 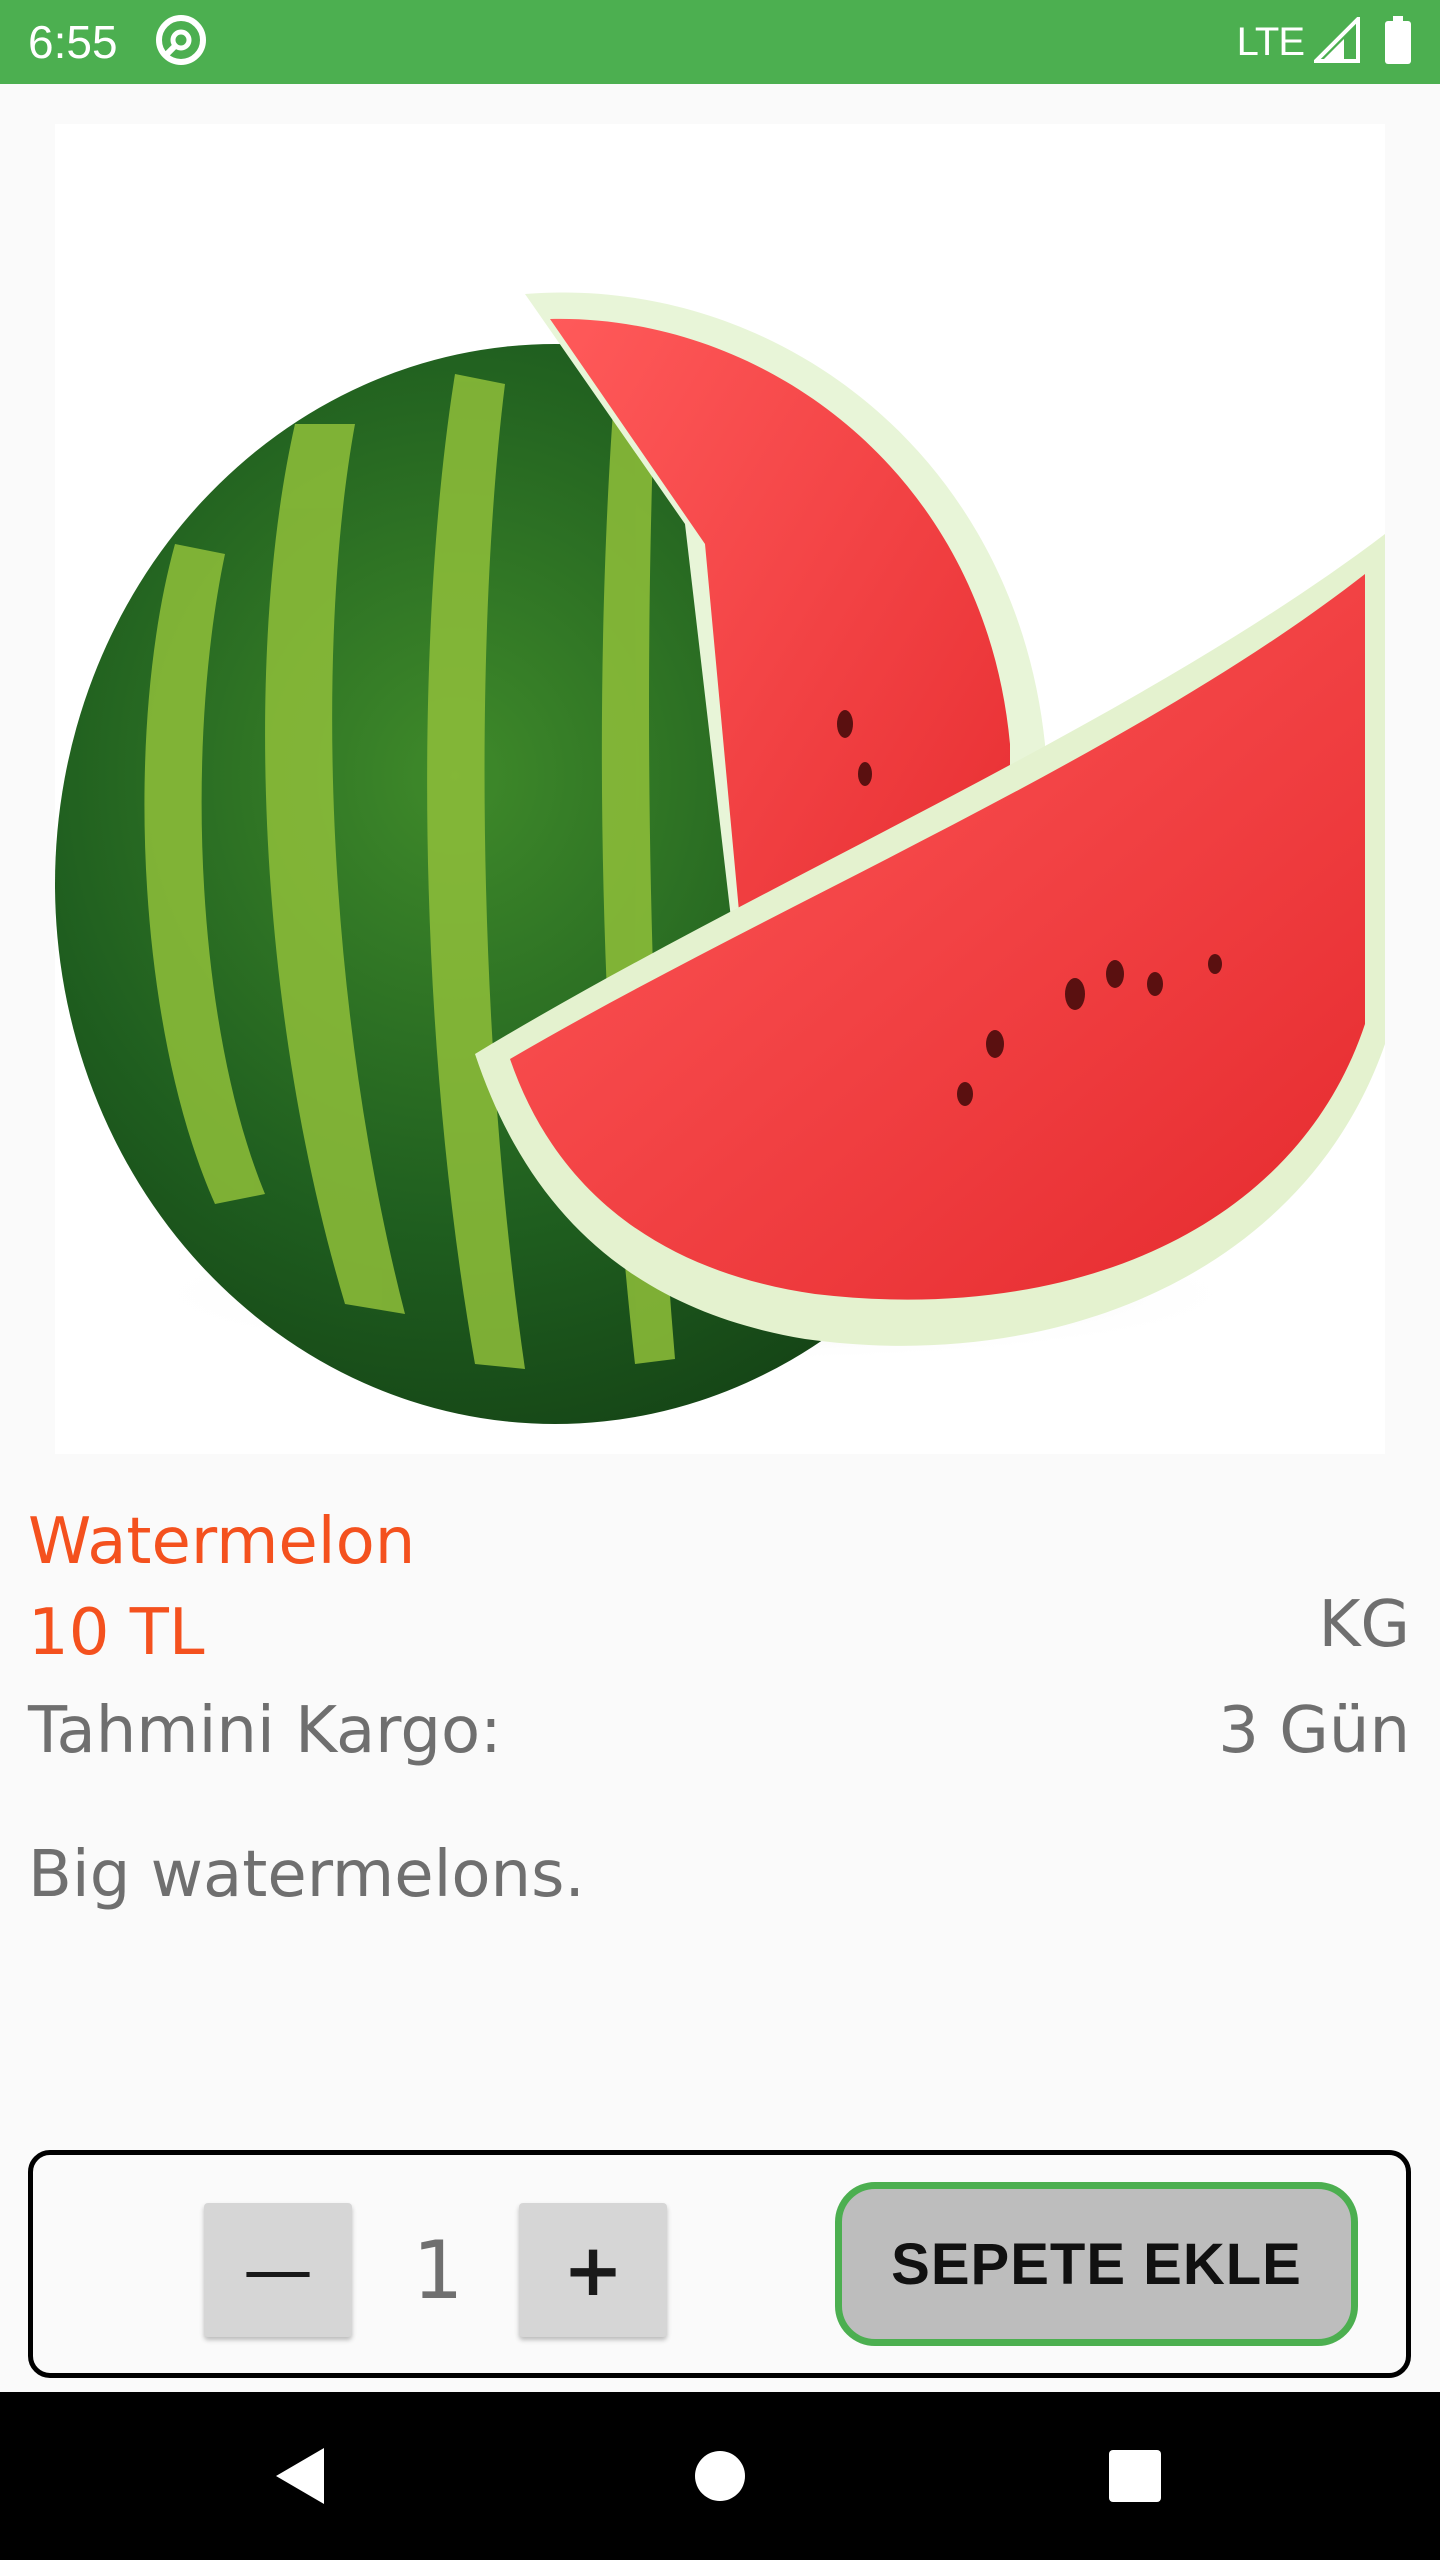 What do you see at coordinates (1335, 40) in the screenshot?
I see `signal-icon` at bounding box center [1335, 40].